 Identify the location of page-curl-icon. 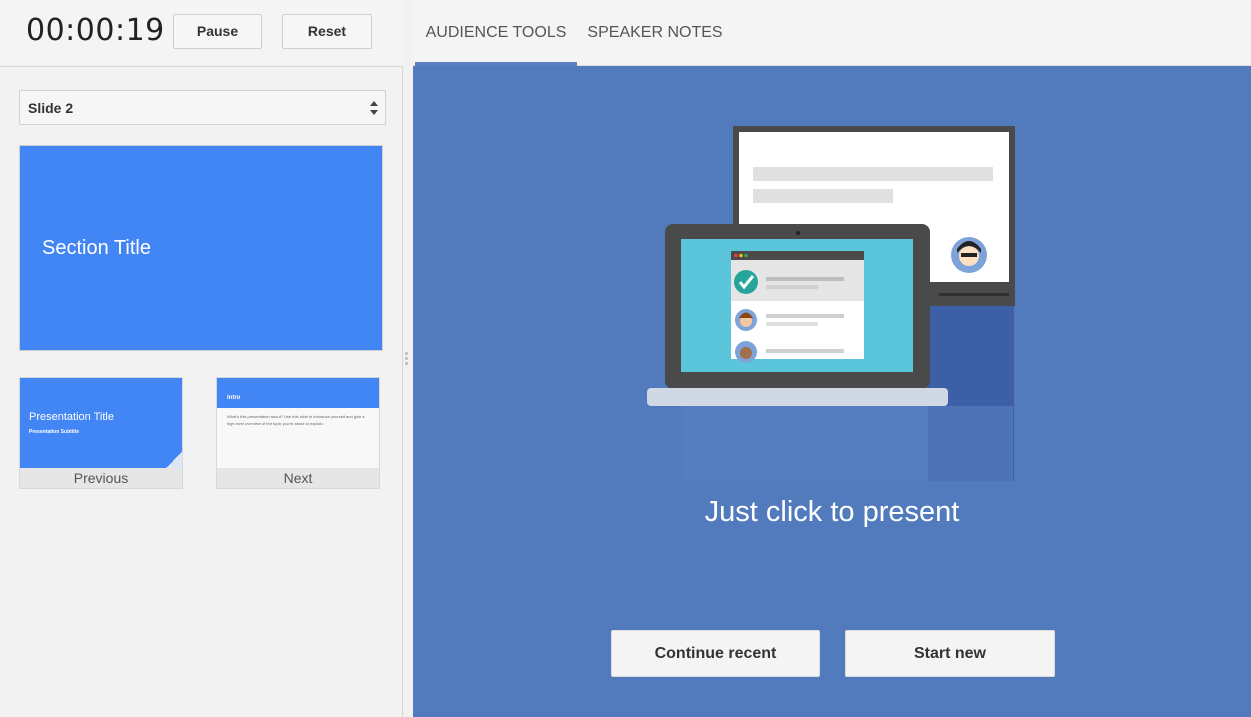
(174, 460).